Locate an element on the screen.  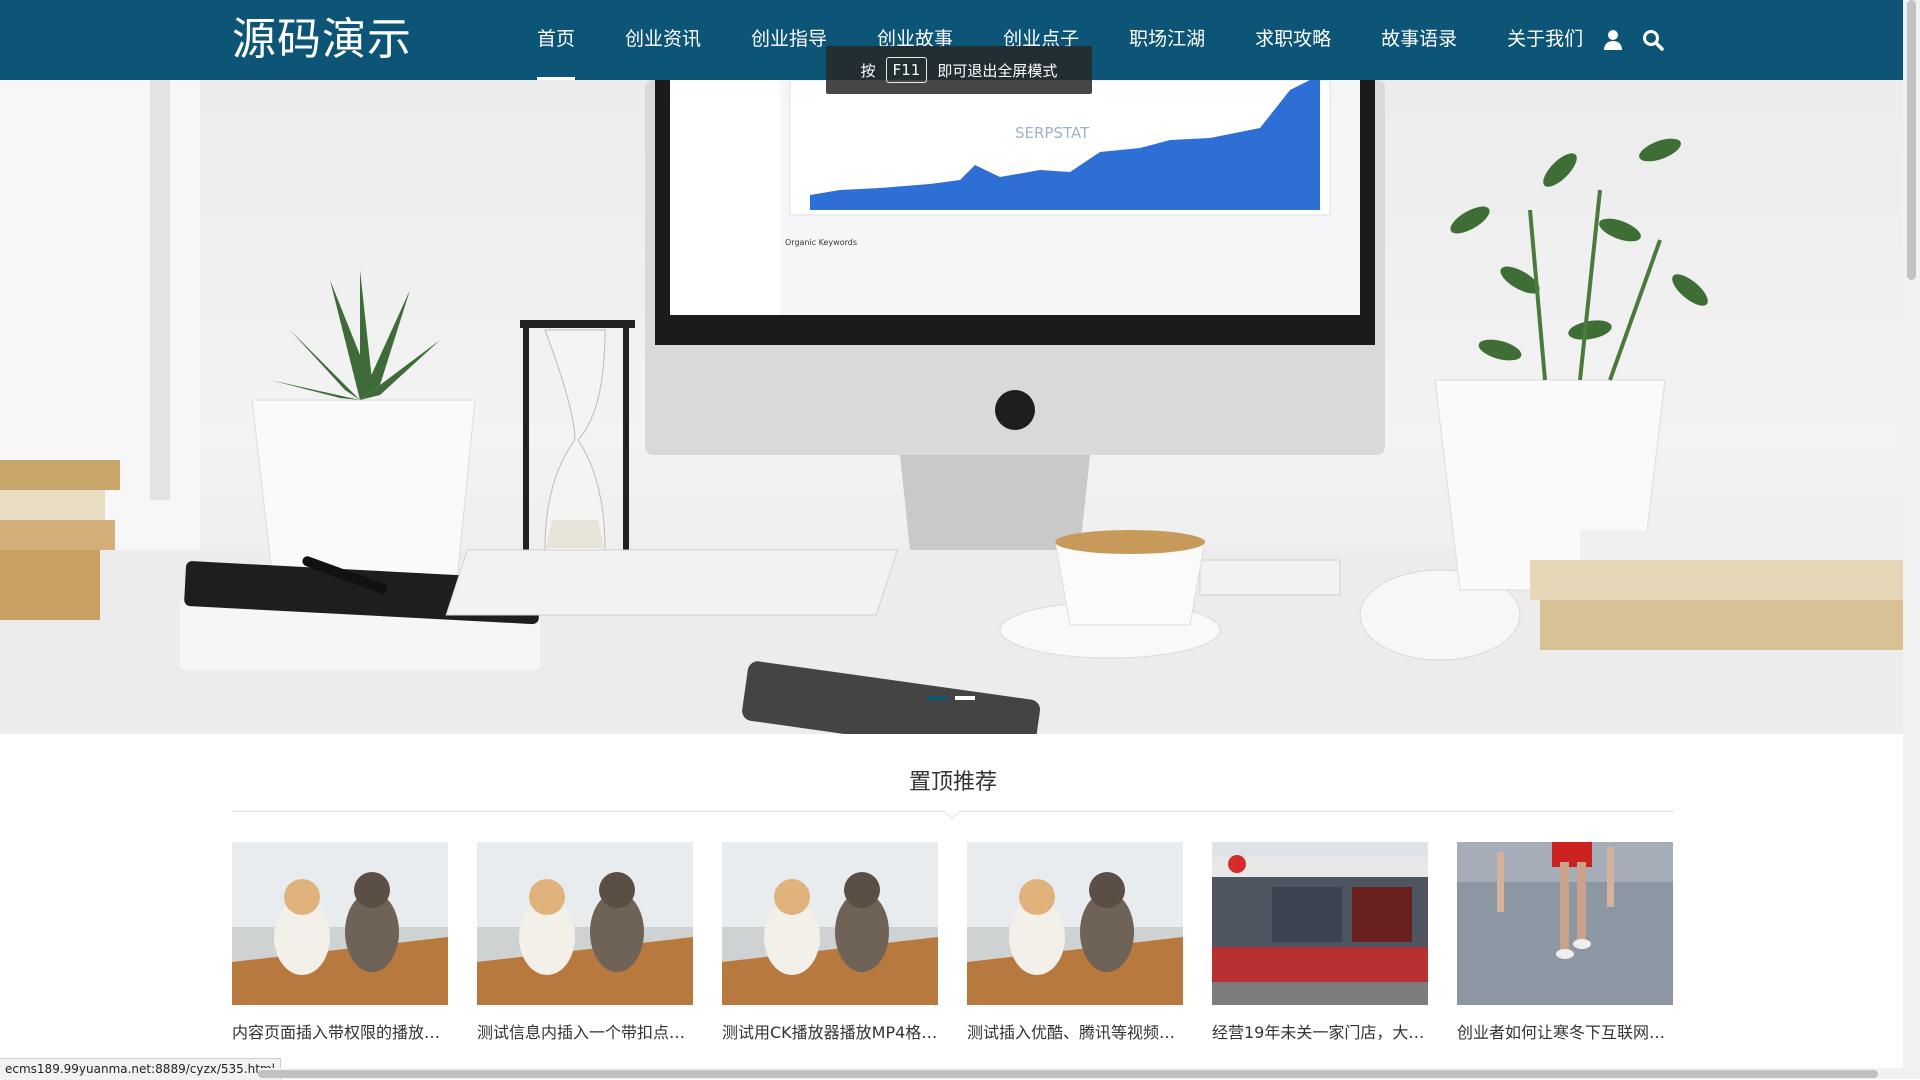
vertical-scrollbar is located at coordinates (1911, 539).